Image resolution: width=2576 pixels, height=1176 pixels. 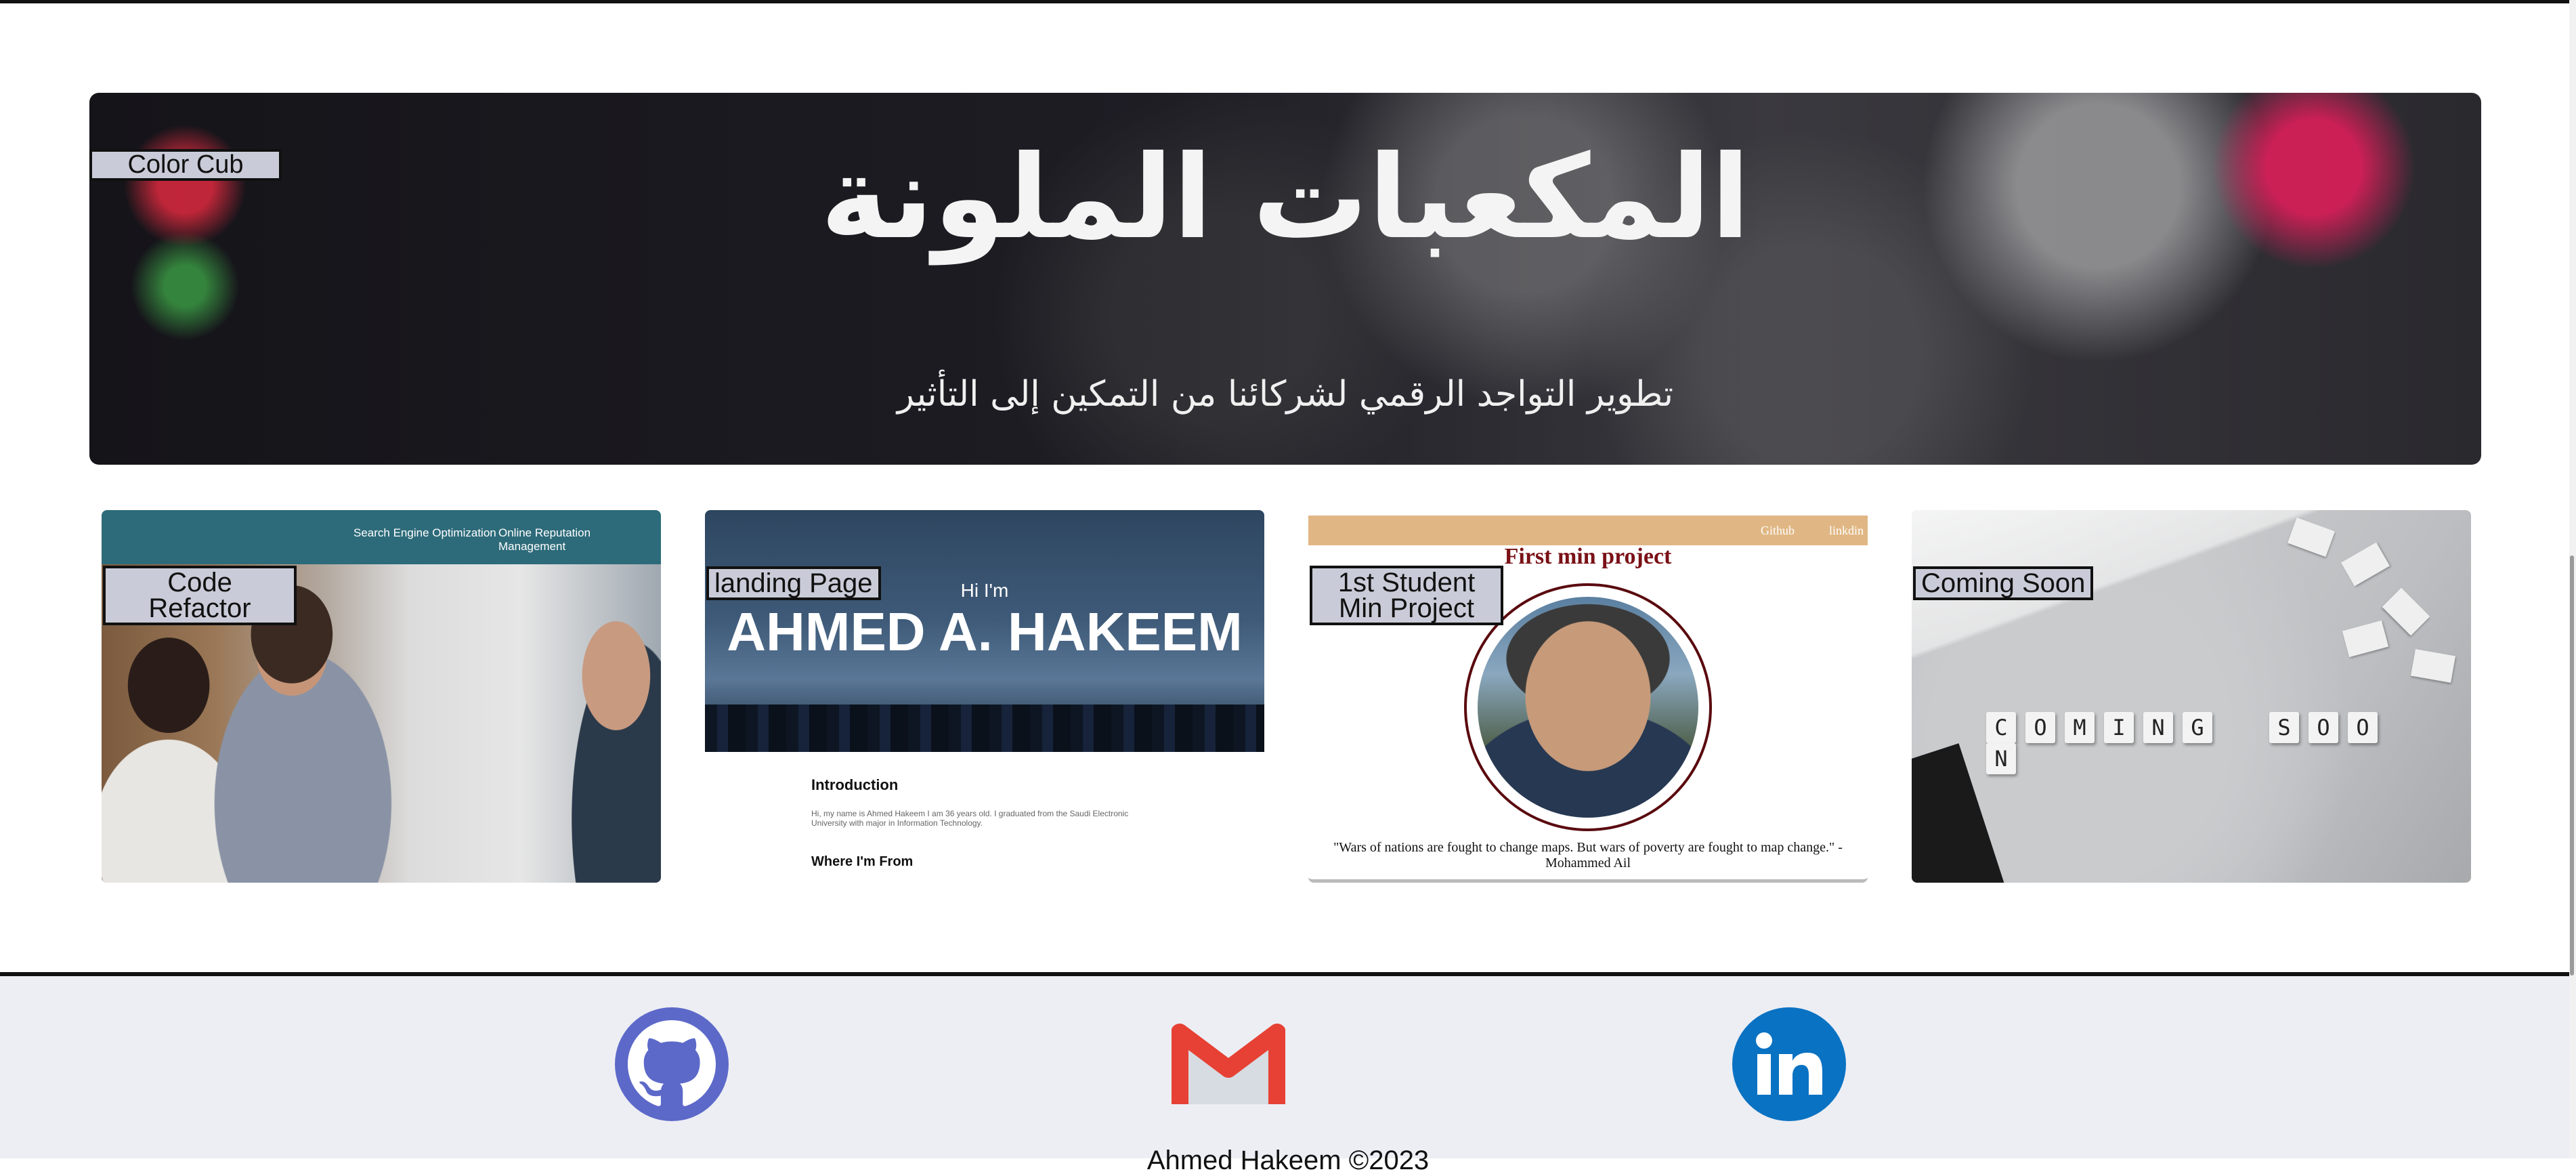 I want to click on project-card-coming-soon: C O M I N G S O ON Coming Soon, so click(x=2191, y=696).